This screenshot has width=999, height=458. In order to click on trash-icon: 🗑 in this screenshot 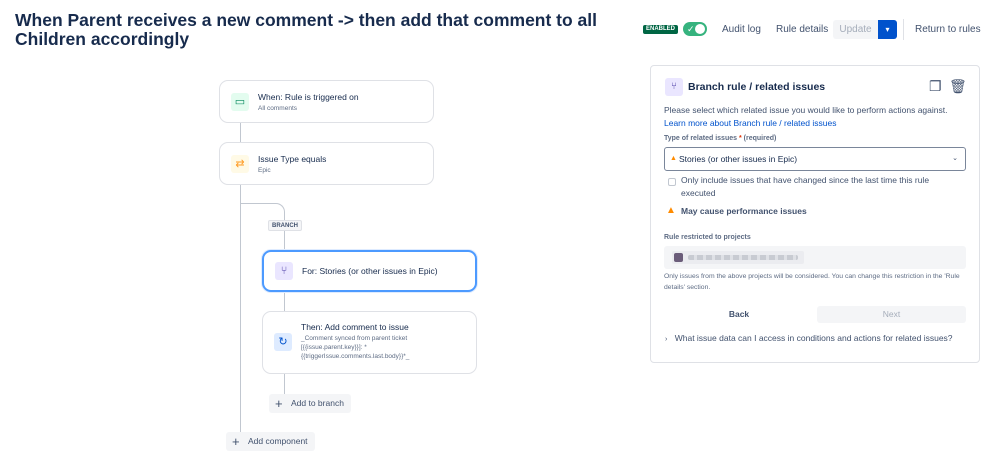, I will do `click(958, 86)`.